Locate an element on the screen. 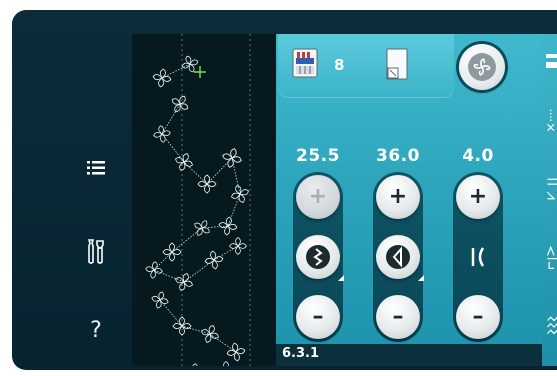 Image resolution: width=557 pixels, height=376 pixels. stitch-width-button is located at coordinates (320, 258).